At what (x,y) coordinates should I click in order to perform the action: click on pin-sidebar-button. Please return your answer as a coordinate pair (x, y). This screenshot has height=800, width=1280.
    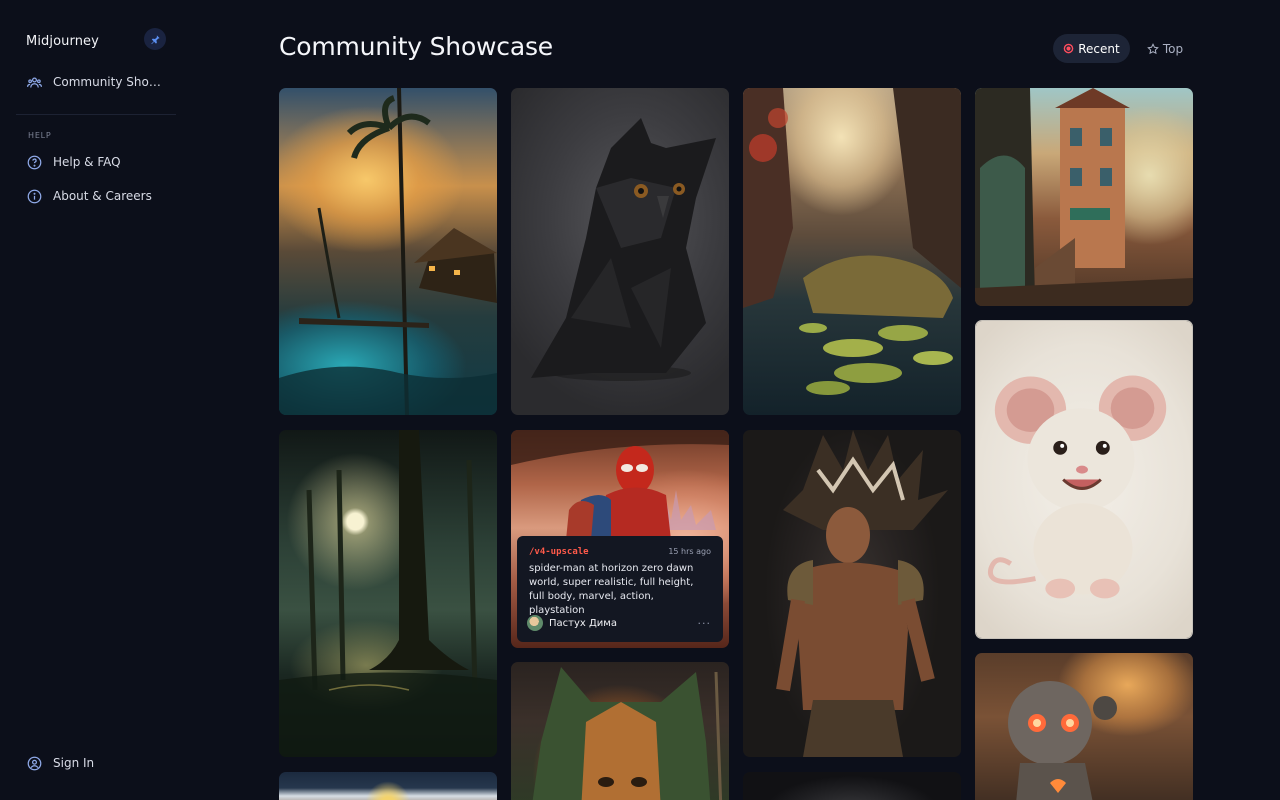
    Looking at the image, I should click on (155, 39).